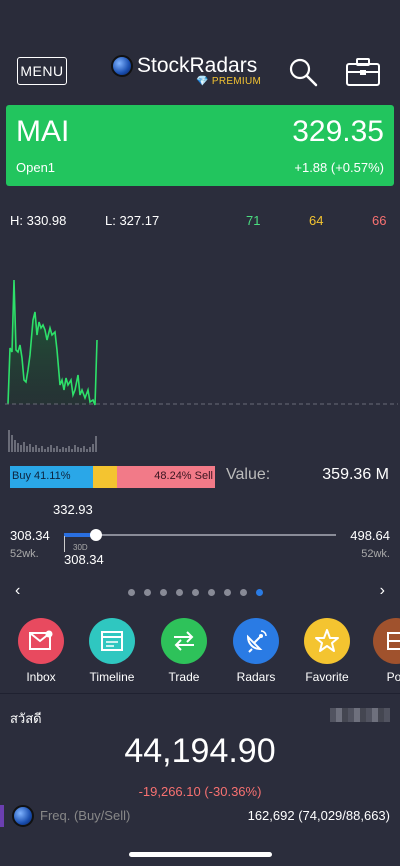 Image resolution: width=400 pixels, height=866 pixels. I want to click on buy-sell-bar: Buy 41.11% 48.24% Sell, so click(112, 477).